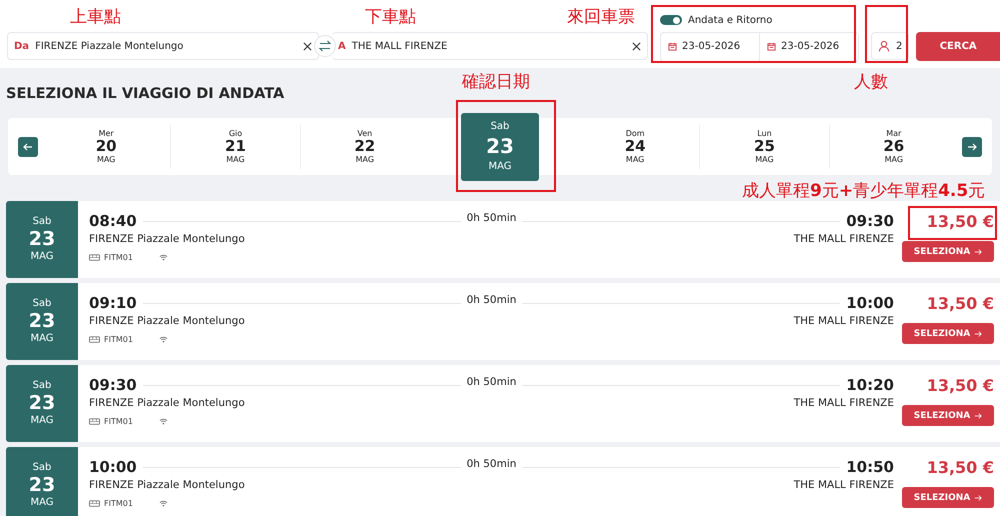 Image resolution: width=1000 pixels, height=516 pixels. What do you see at coordinates (325, 46) in the screenshot?
I see `swap-icon` at bounding box center [325, 46].